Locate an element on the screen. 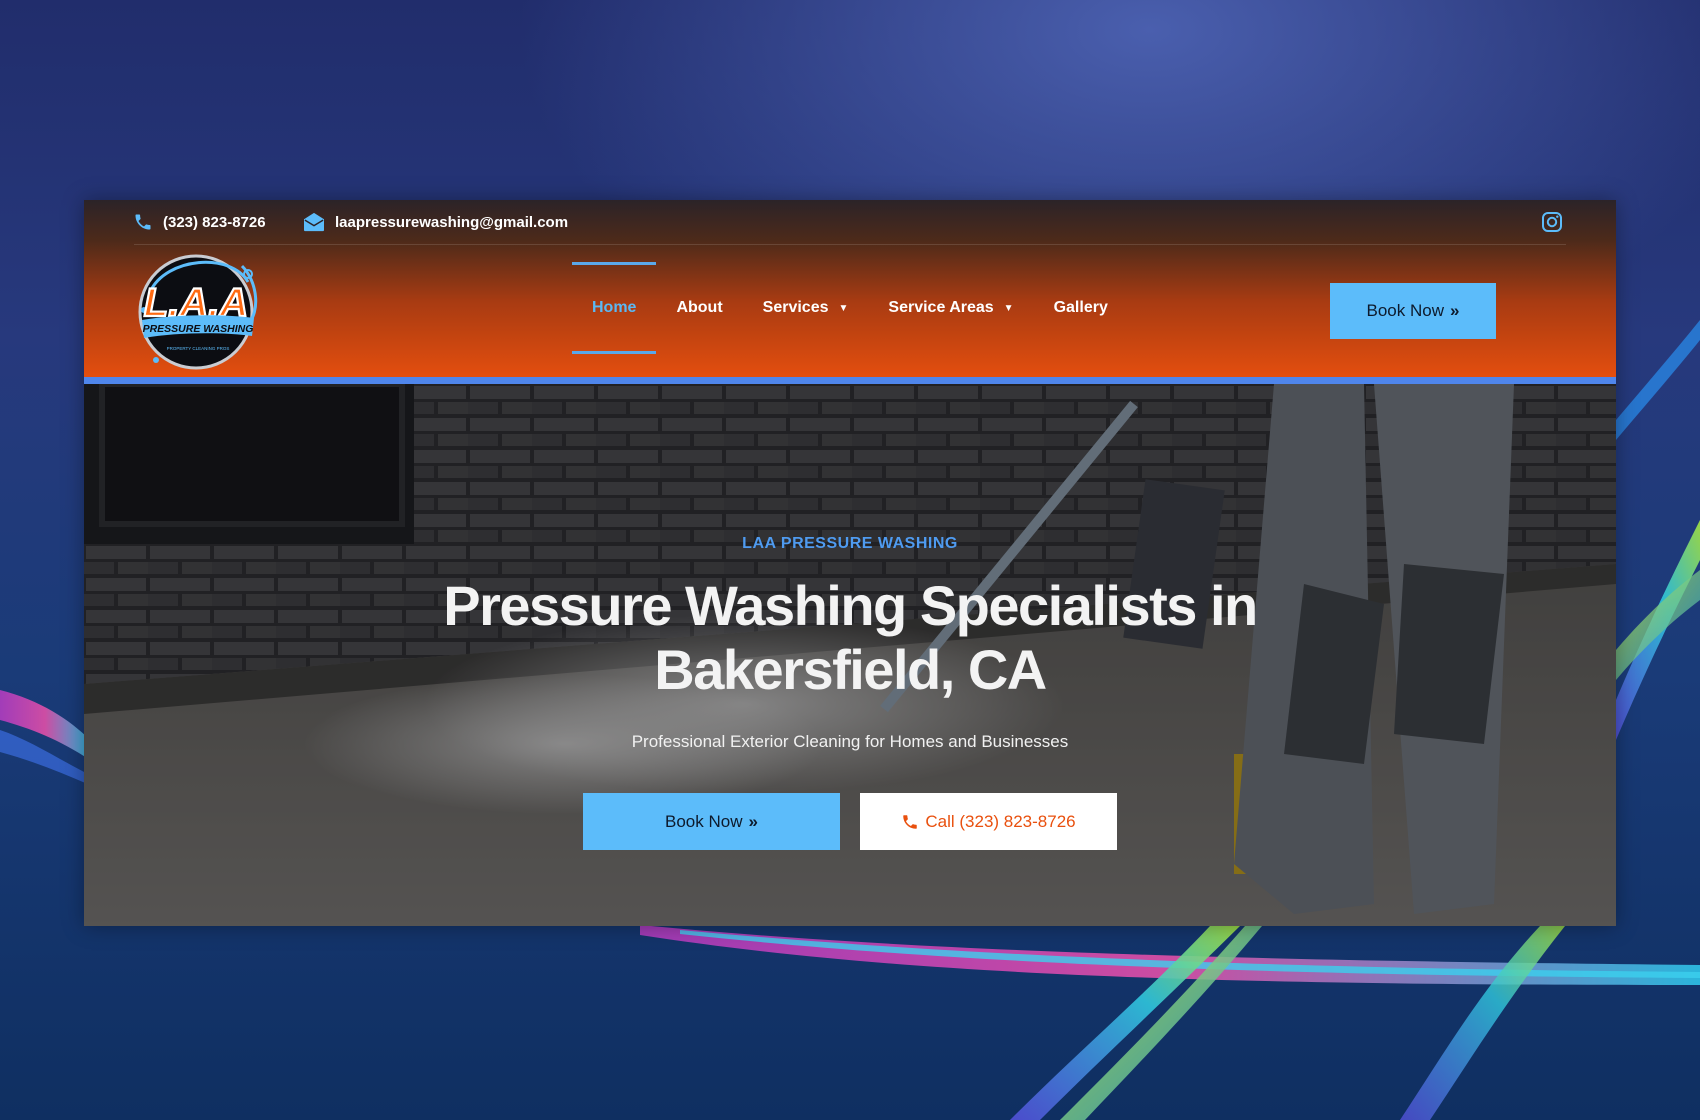 Image resolution: width=1700 pixels, height=1120 pixels. topbar-email-text: laapressurewashing@gmail.com is located at coordinates (452, 222).